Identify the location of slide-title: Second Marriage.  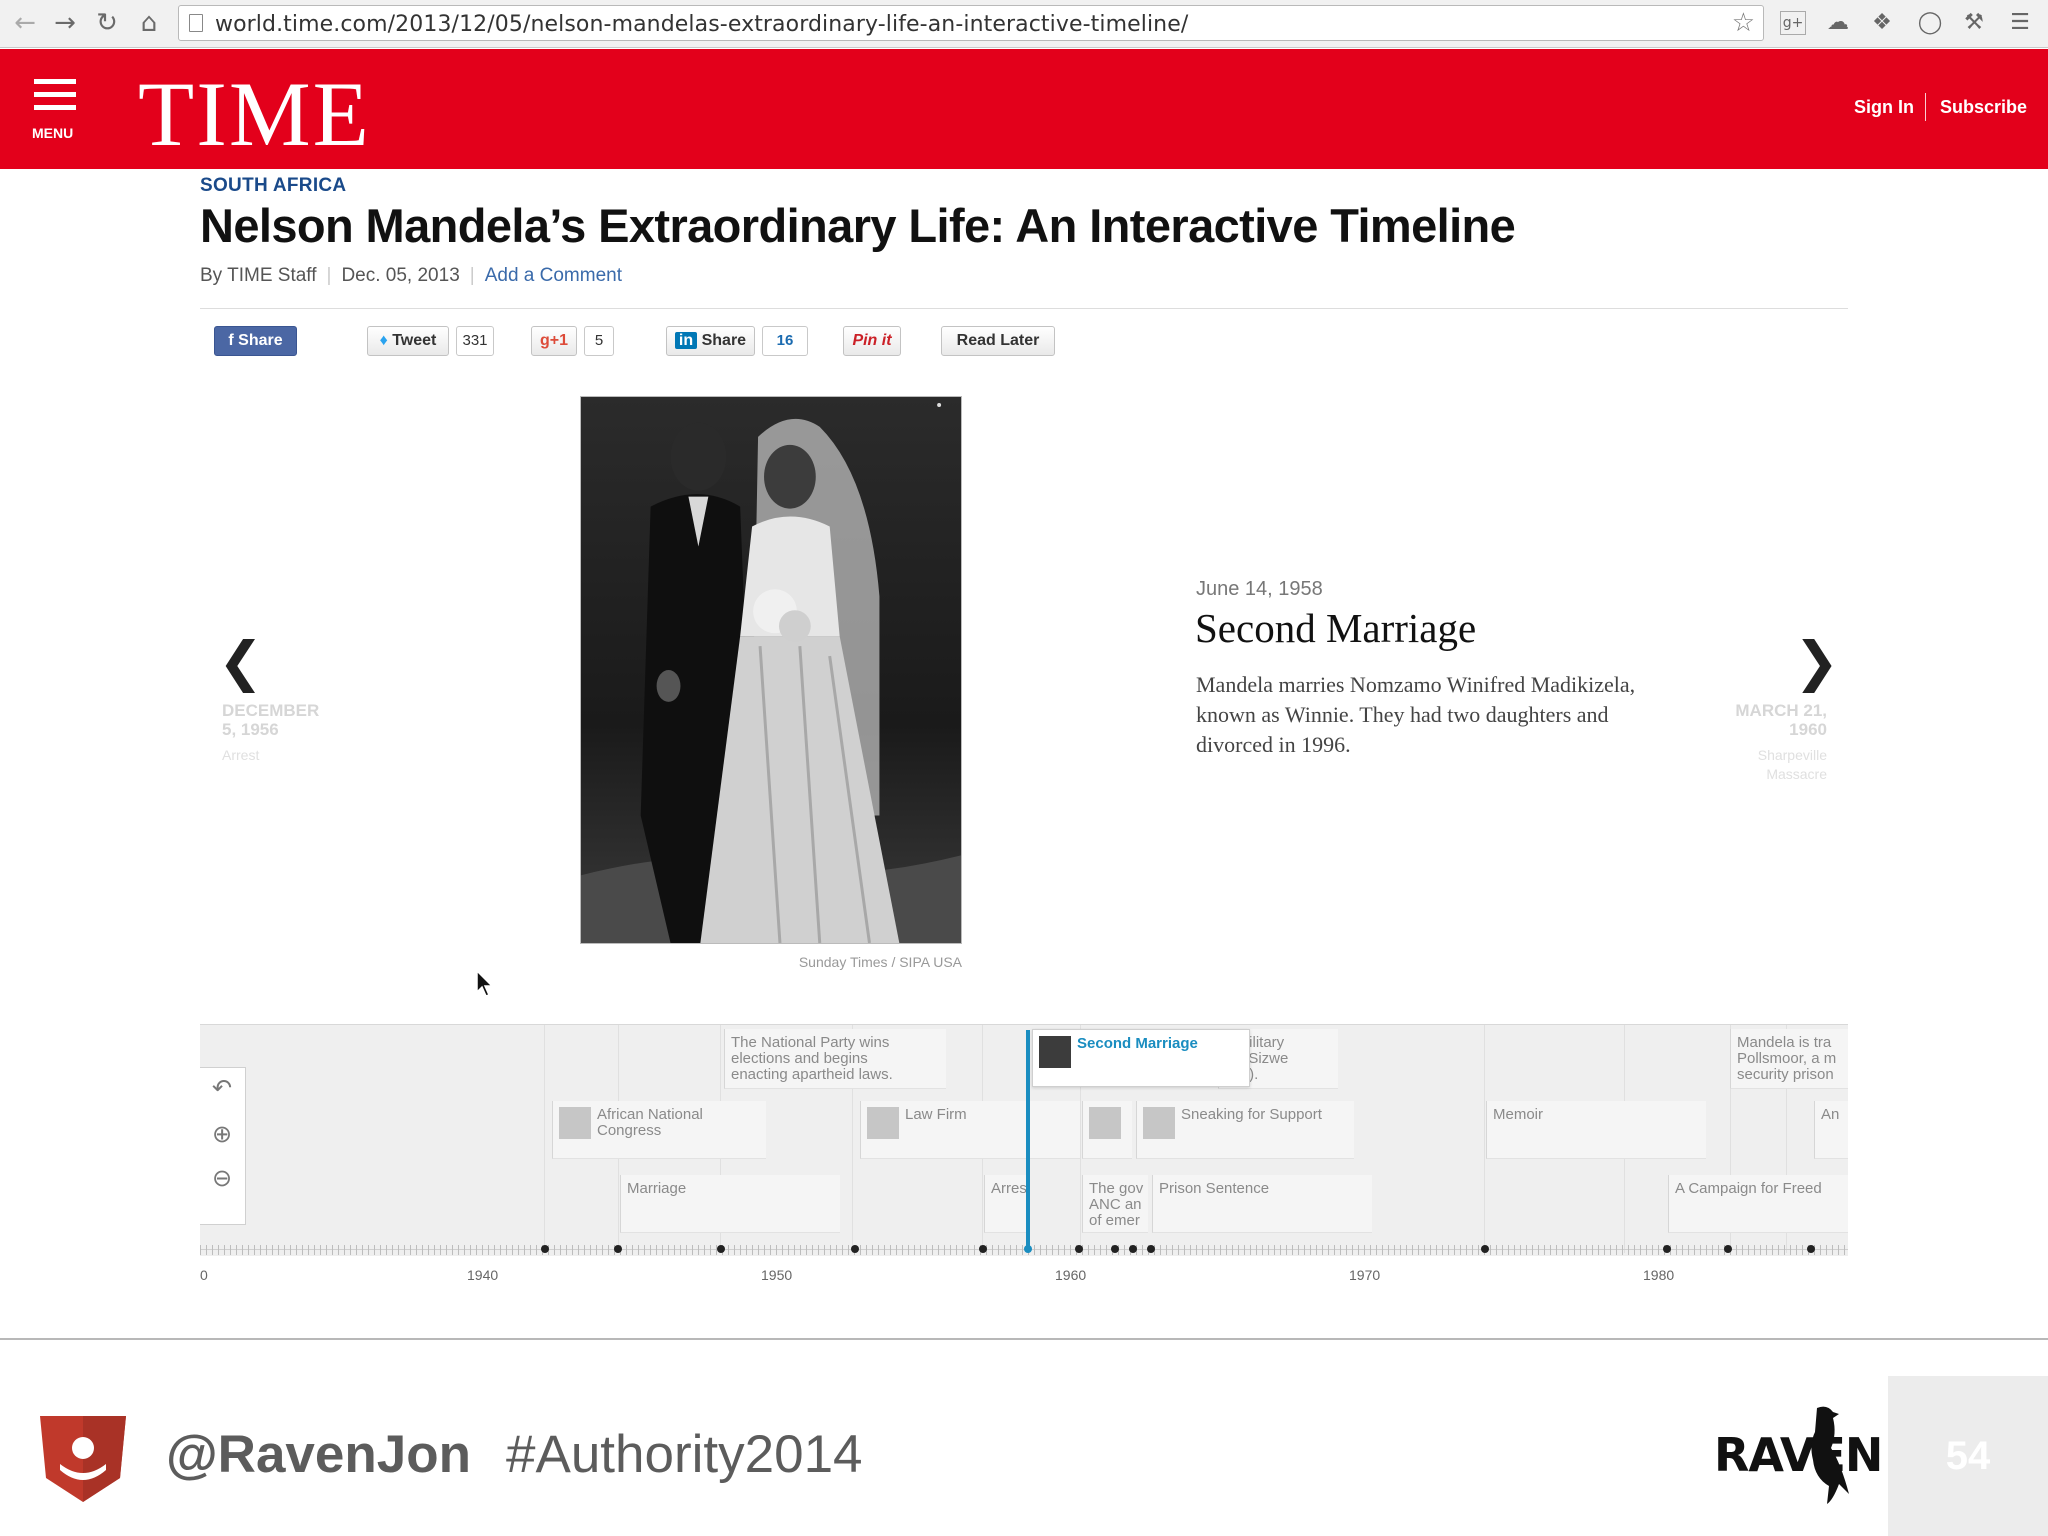
(1336, 628).